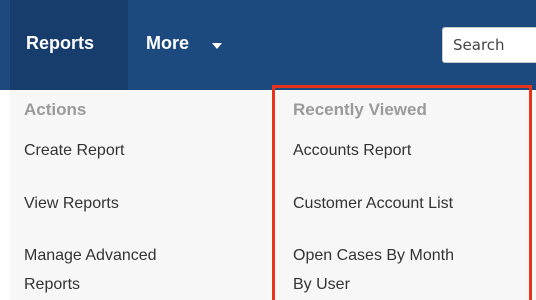 This screenshot has height=300, width=536. What do you see at coordinates (74, 150) in the screenshot?
I see `create-report-link: Create Report` at bounding box center [74, 150].